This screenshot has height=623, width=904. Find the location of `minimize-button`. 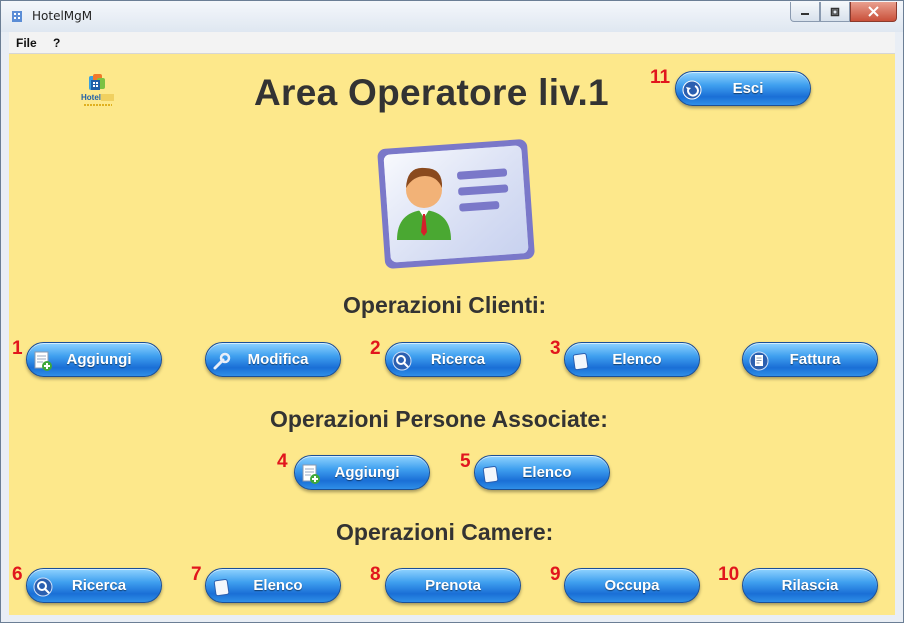

minimize-button is located at coordinates (805, 12).